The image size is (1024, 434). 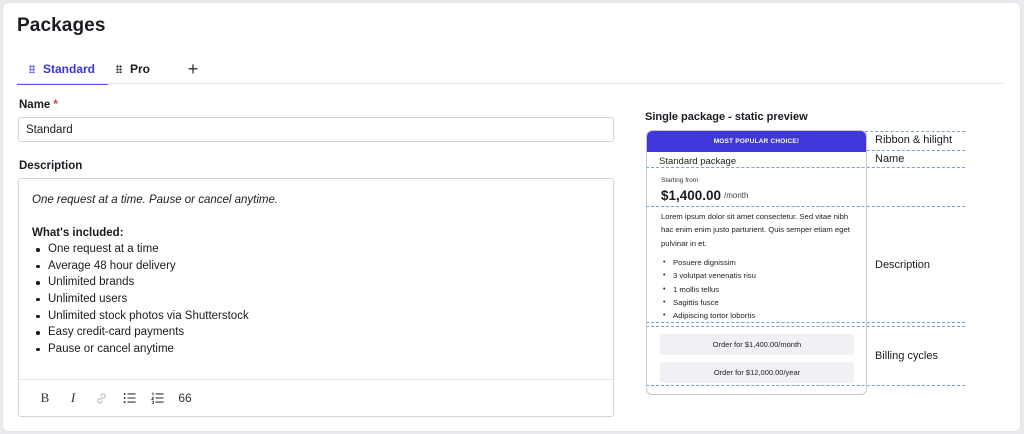 I want to click on list-item: Unlimited stock photos via Shutterstock, so click(x=316, y=316).